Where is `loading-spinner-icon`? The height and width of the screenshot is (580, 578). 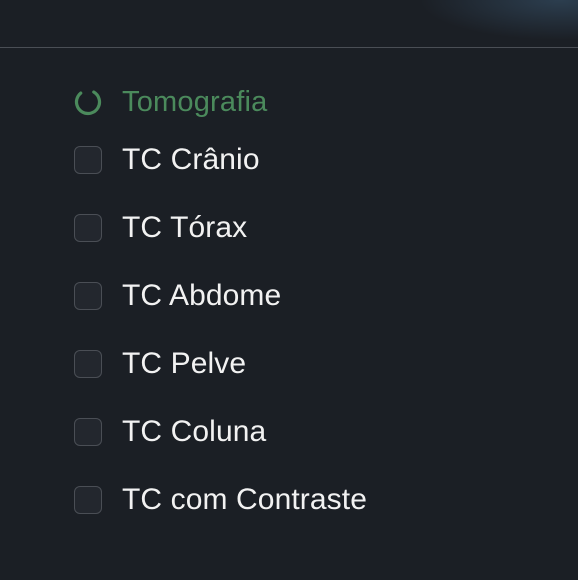 loading-spinner-icon is located at coordinates (88, 102).